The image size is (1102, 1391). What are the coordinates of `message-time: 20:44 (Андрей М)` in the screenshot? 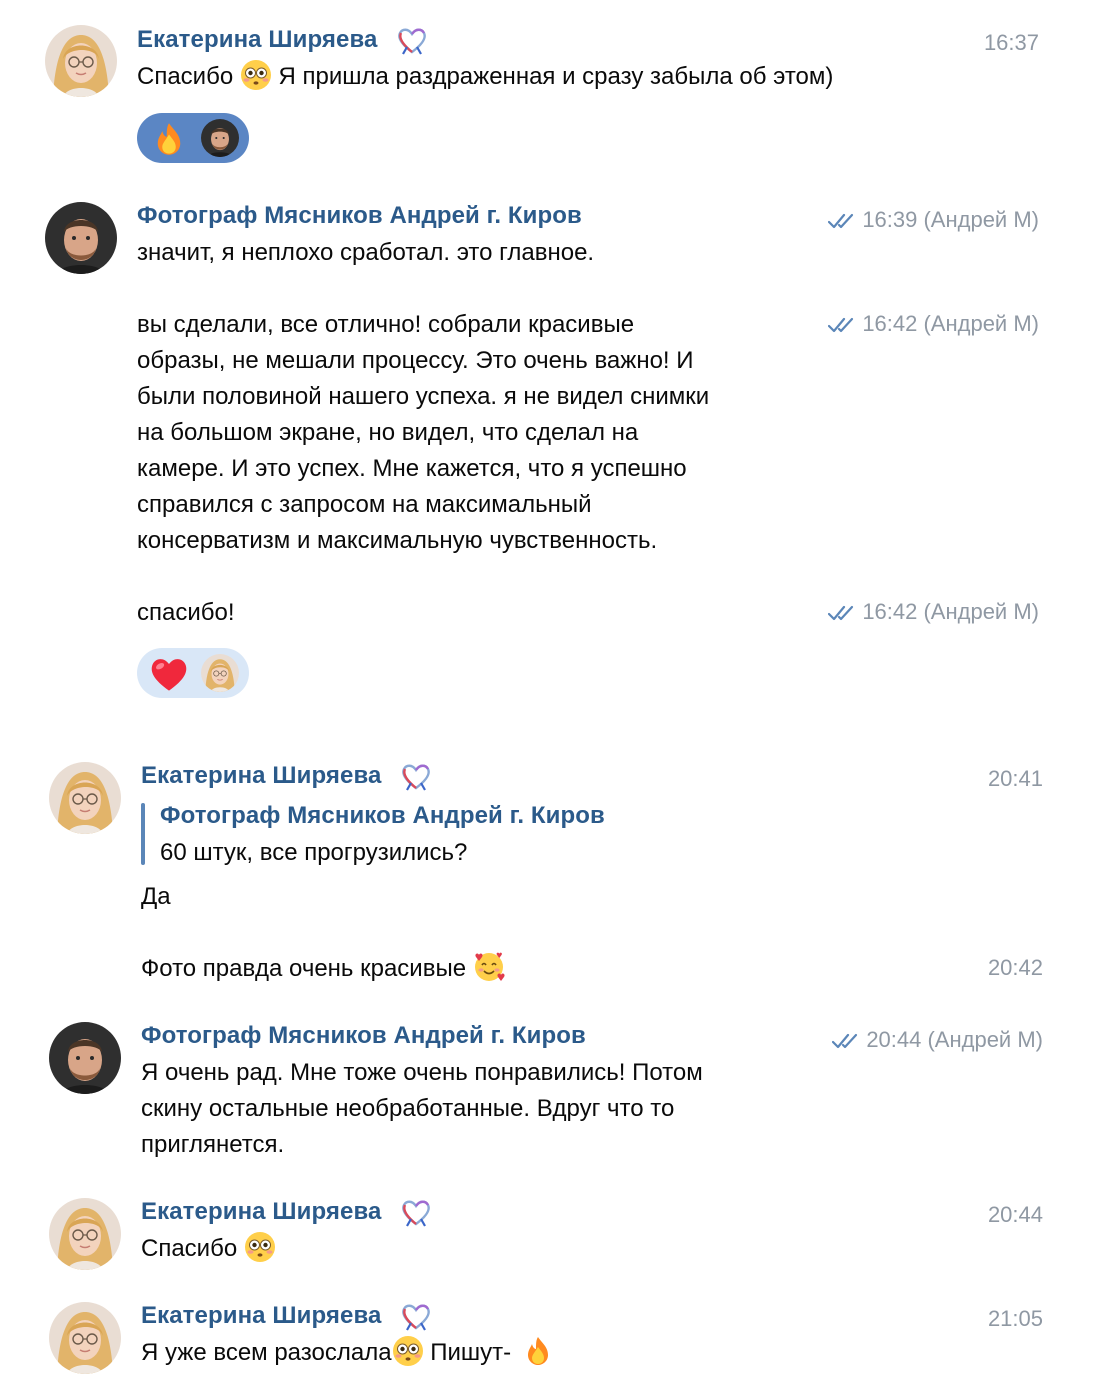 It's located at (937, 1040).